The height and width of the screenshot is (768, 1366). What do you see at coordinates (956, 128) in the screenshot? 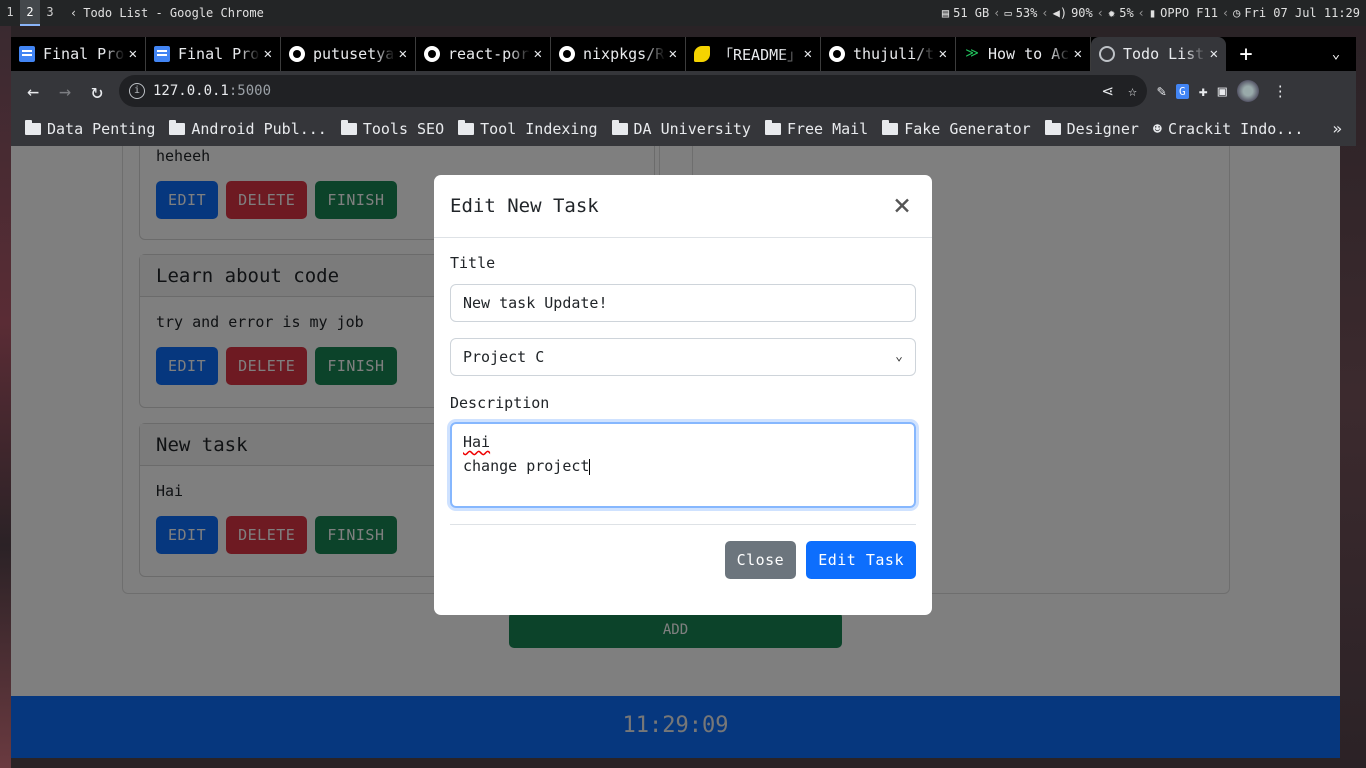
I see `bookmark-fake-generator: Fake Generator` at bounding box center [956, 128].